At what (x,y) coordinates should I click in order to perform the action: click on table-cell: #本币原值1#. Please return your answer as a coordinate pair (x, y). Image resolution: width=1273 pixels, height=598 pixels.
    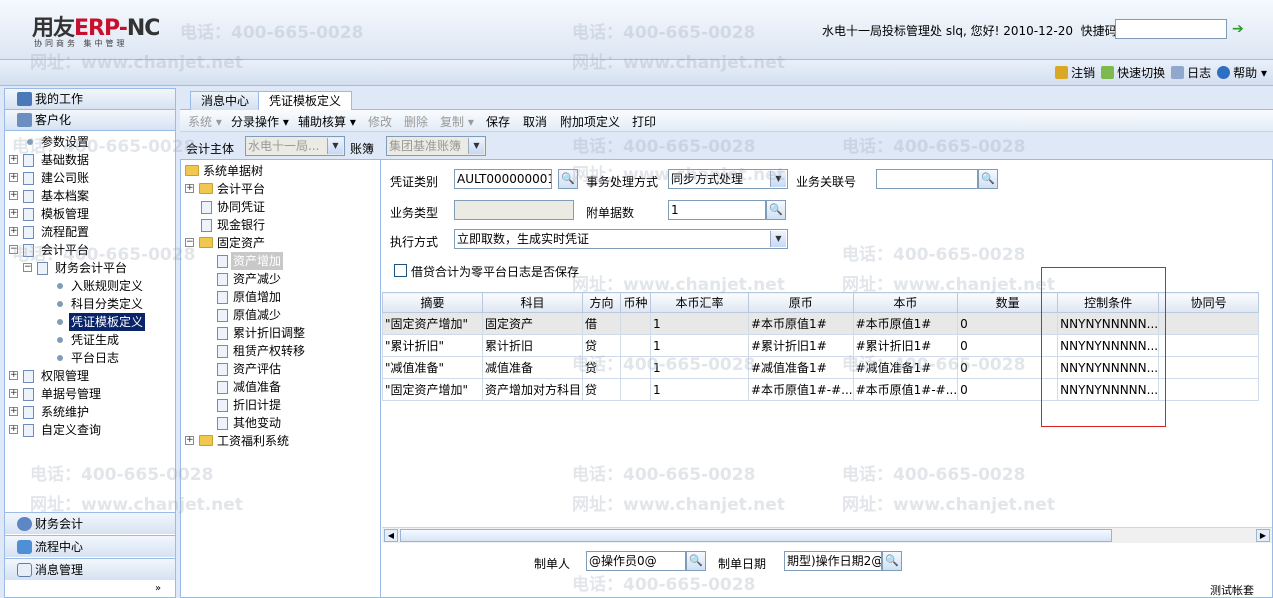
    Looking at the image, I should click on (905, 323).